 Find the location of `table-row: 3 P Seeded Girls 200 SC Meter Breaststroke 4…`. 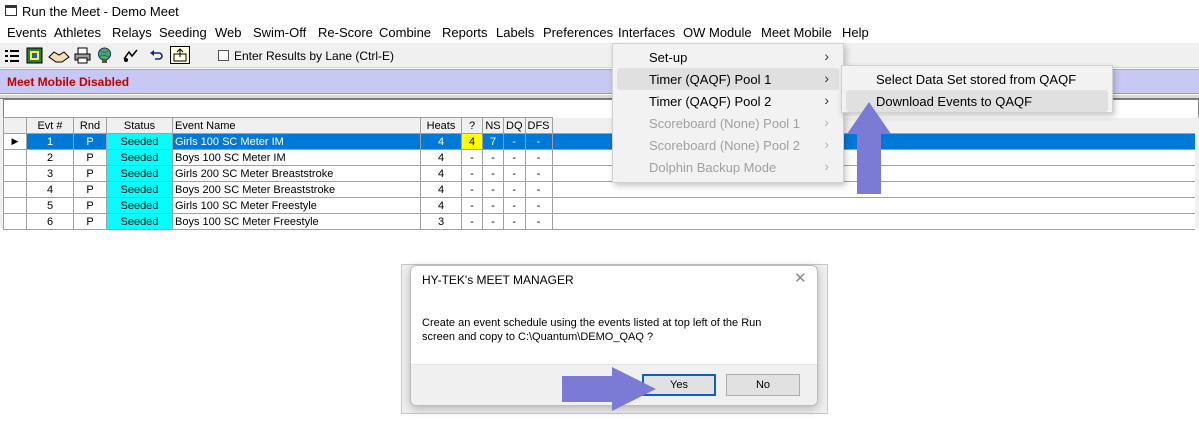

table-row: 3 P Seeded Girls 200 SC Meter Breaststroke 4… is located at coordinates (599, 173).